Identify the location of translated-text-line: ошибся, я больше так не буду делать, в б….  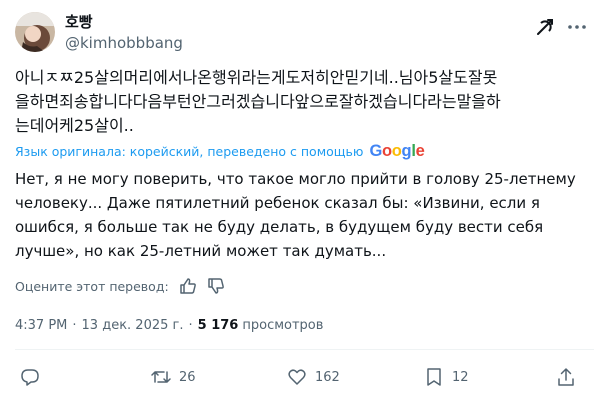
(279, 227).